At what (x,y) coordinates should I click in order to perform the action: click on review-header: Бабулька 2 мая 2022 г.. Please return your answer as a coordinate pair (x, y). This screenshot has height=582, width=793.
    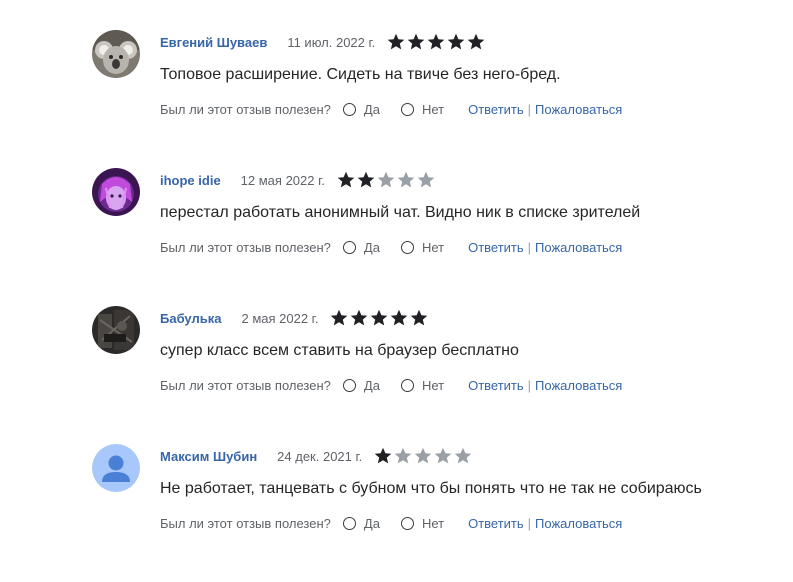
    Looking at the image, I should click on (295, 318).